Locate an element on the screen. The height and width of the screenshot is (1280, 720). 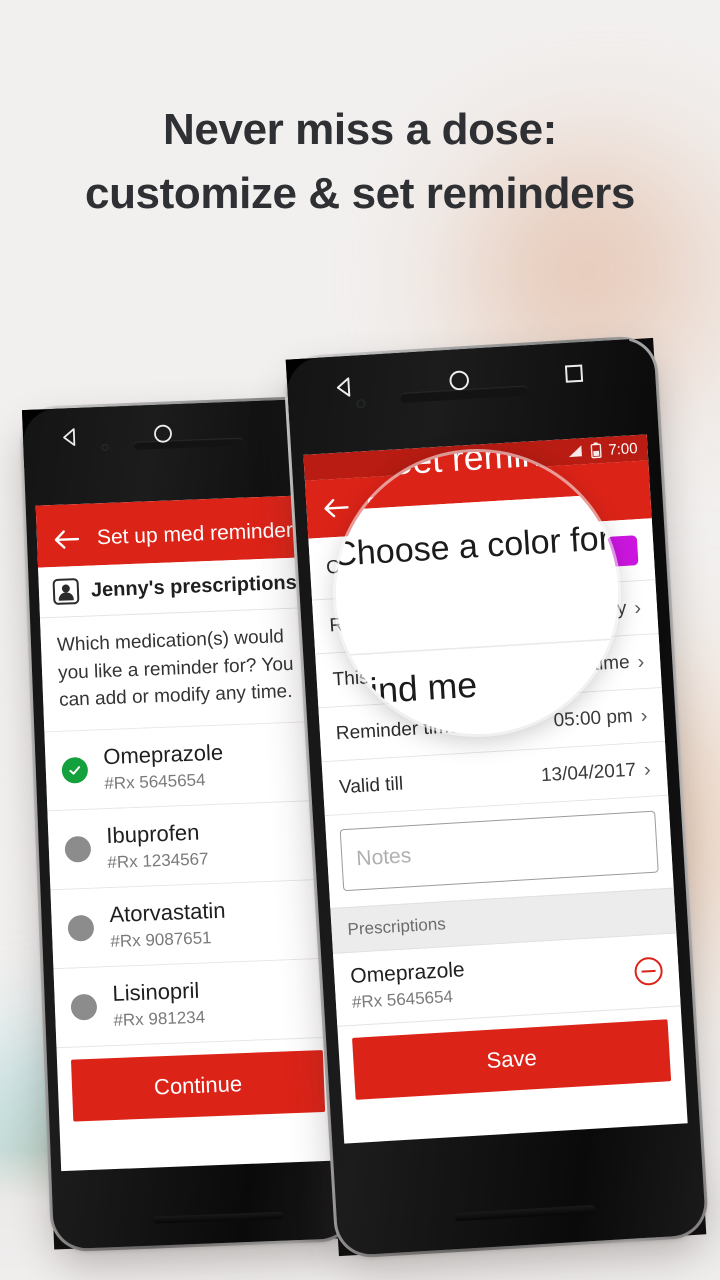
notes-input: Notes is located at coordinates (499, 851).